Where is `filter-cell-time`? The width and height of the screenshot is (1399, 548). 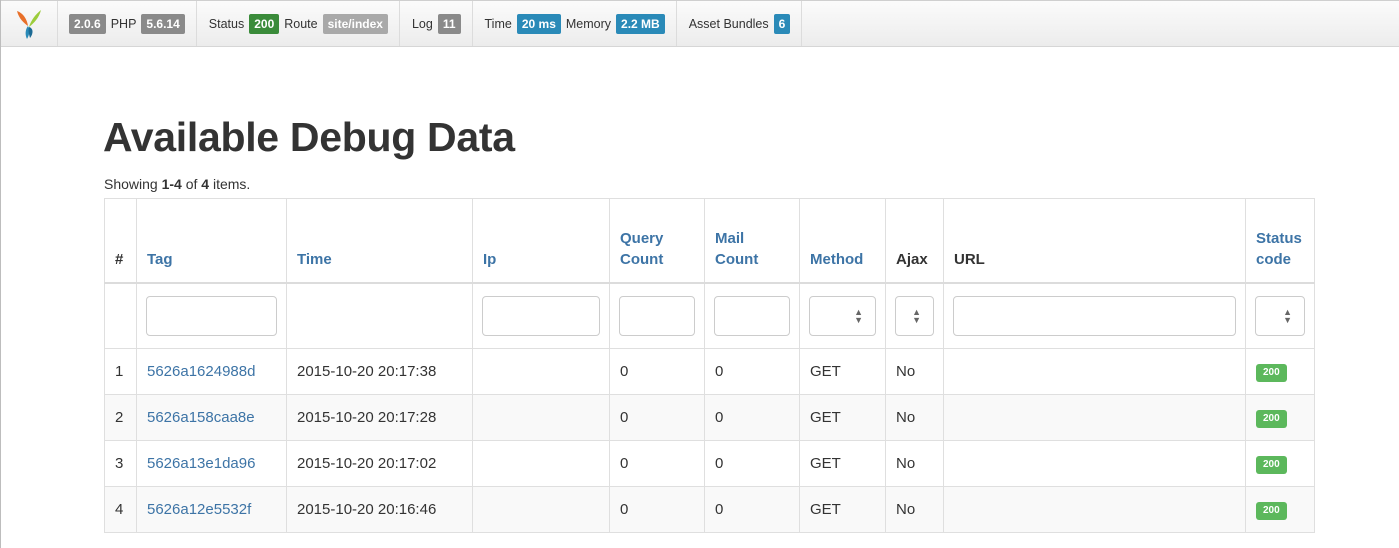
filter-cell-time is located at coordinates (379, 315).